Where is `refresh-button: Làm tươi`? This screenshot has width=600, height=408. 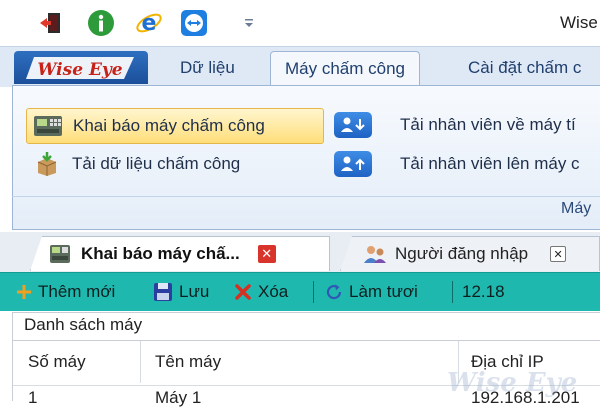 refresh-button: Làm tươi is located at coordinates (371, 292).